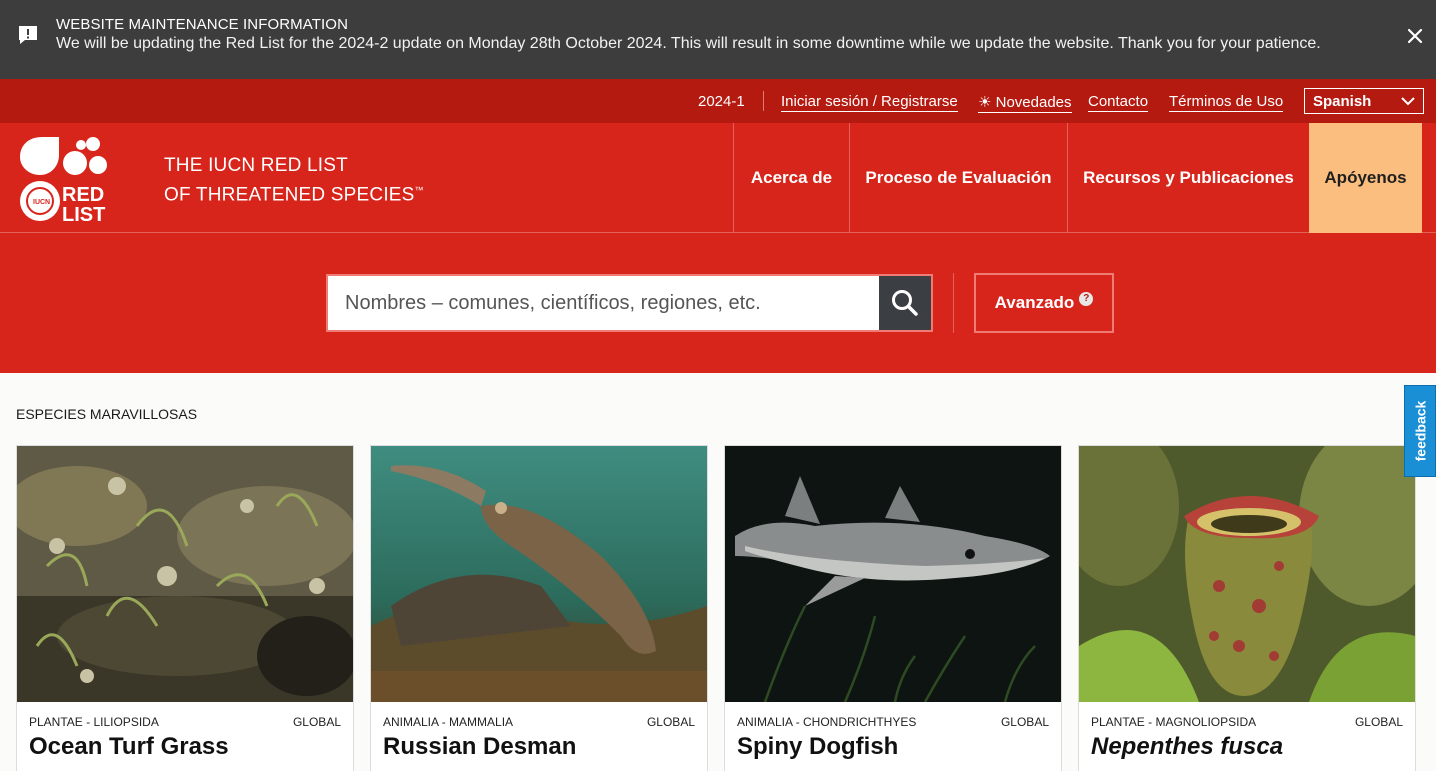  What do you see at coordinates (953, 303) in the screenshot?
I see `search-divider` at bounding box center [953, 303].